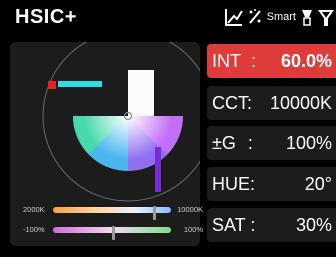 This screenshot has height=257, width=336. Describe the element at coordinates (255, 17) in the screenshot. I see `effect-icon` at that location.